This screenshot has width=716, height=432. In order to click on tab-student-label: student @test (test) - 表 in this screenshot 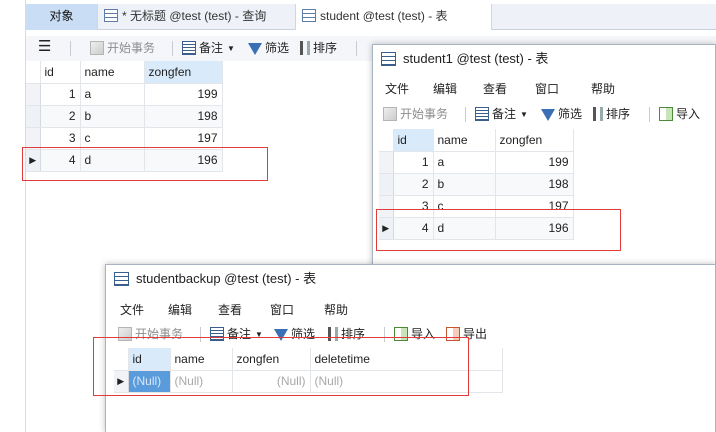, I will do `click(384, 16)`.